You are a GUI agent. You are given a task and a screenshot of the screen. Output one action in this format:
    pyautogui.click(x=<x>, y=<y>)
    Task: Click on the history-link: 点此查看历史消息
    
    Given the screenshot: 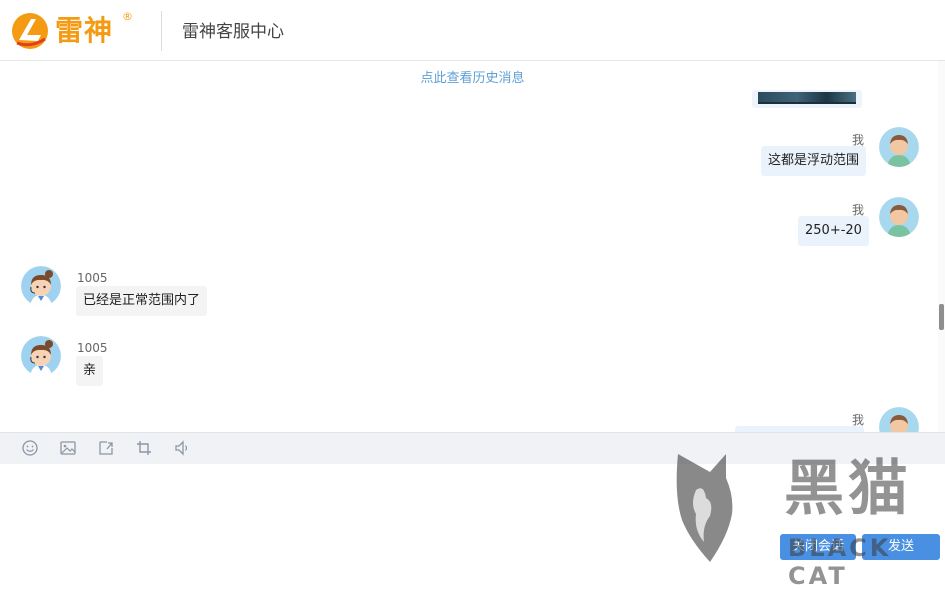 What is the action you would take?
    pyautogui.click(x=472, y=76)
    